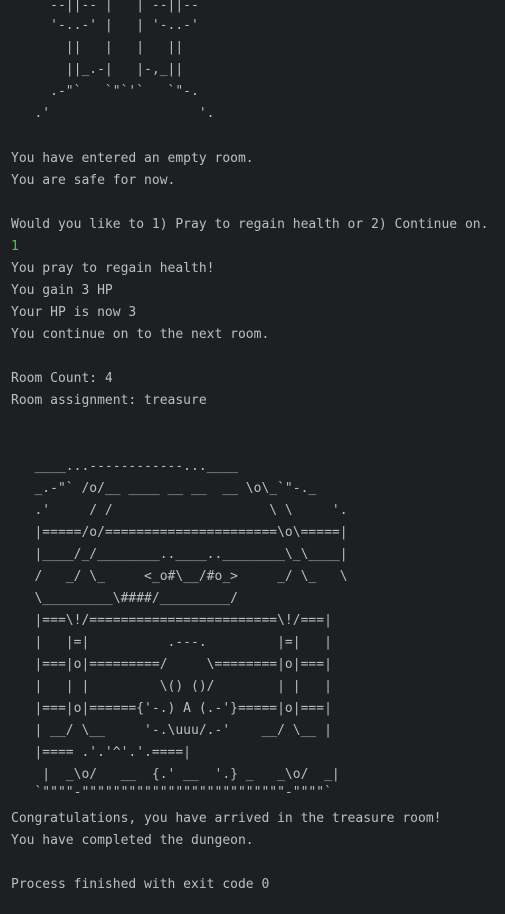  What do you see at coordinates (171, 730) in the screenshot?
I see `treasure-art-line: | __/ \__ '-.\uuu/.-' __/ \__ |` at bounding box center [171, 730].